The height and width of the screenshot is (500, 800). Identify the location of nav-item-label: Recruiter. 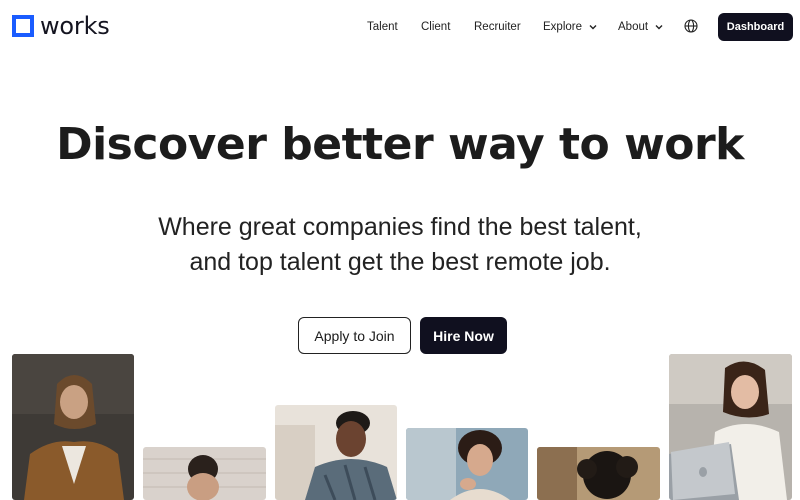
(497, 27).